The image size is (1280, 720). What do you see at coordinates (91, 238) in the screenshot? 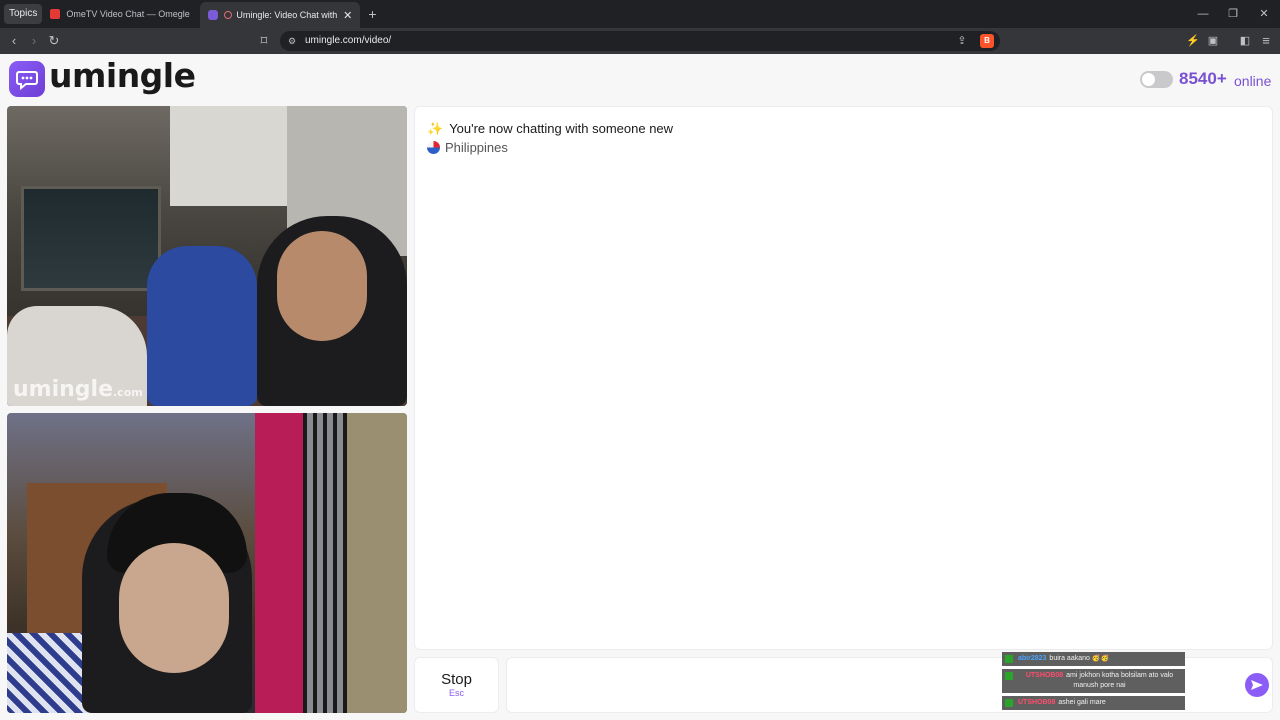
I see `video-window-shape` at bounding box center [91, 238].